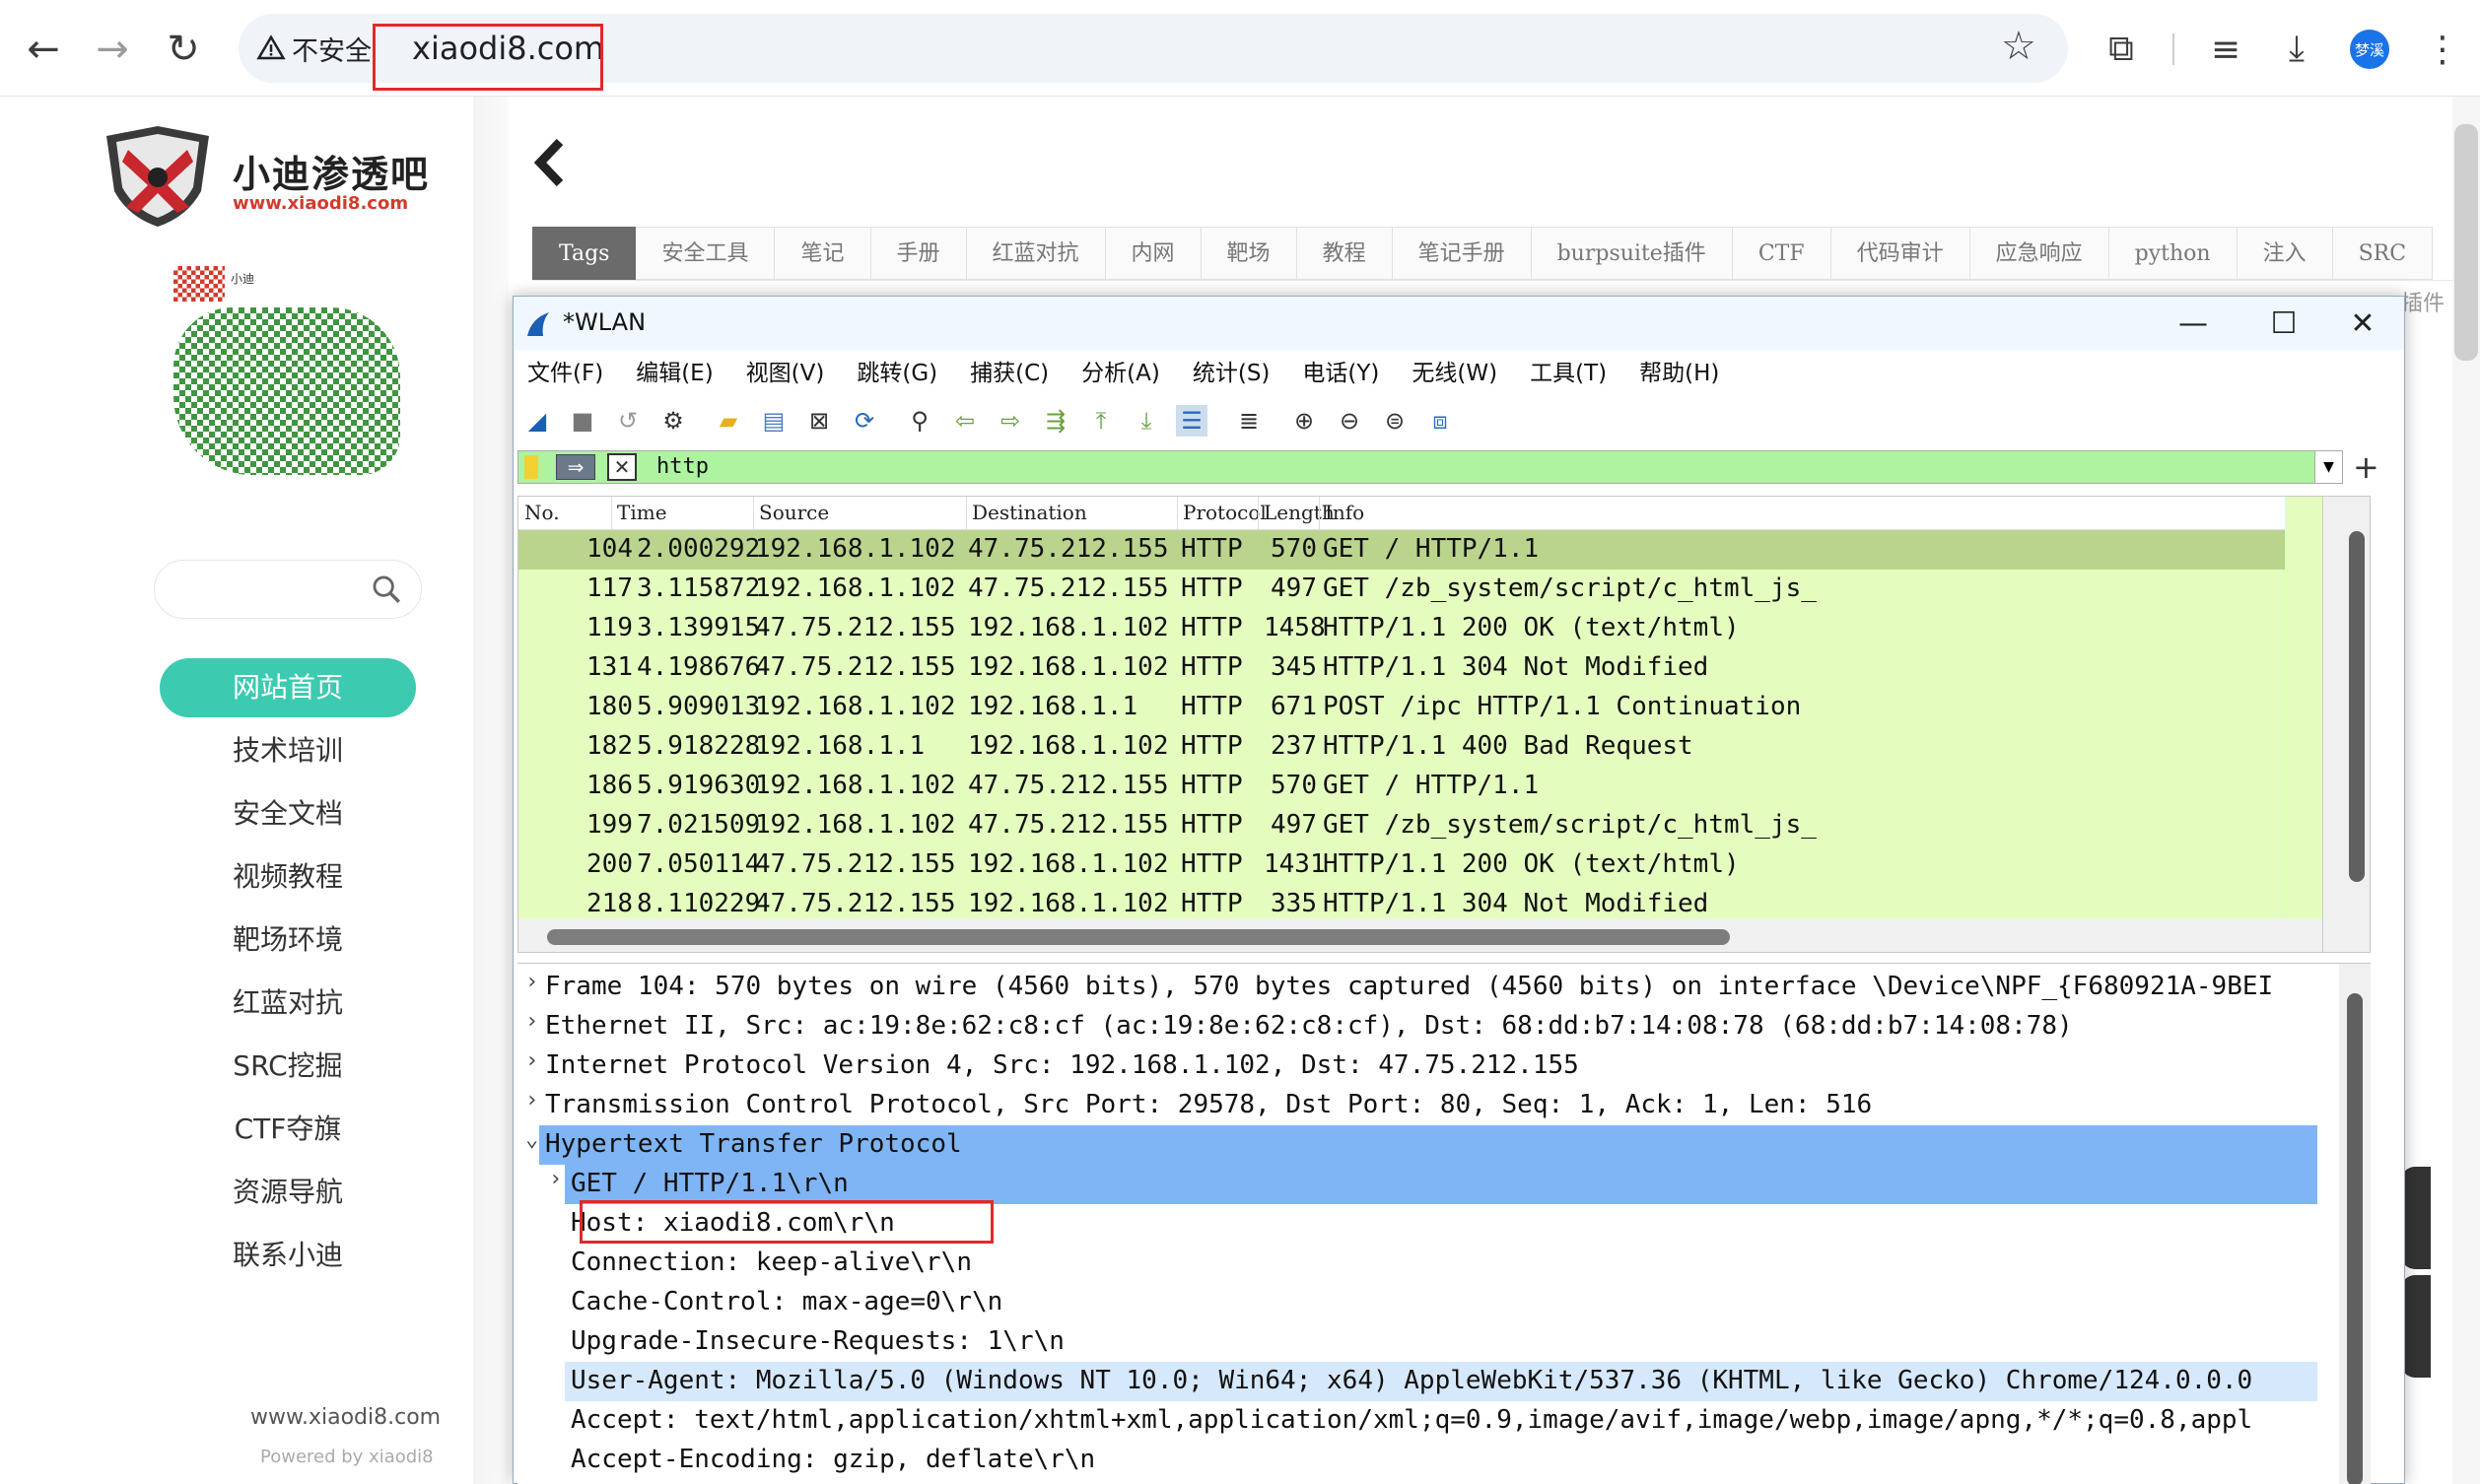 The height and width of the screenshot is (1484, 2480). I want to click on column-header: Time, so click(642, 512).